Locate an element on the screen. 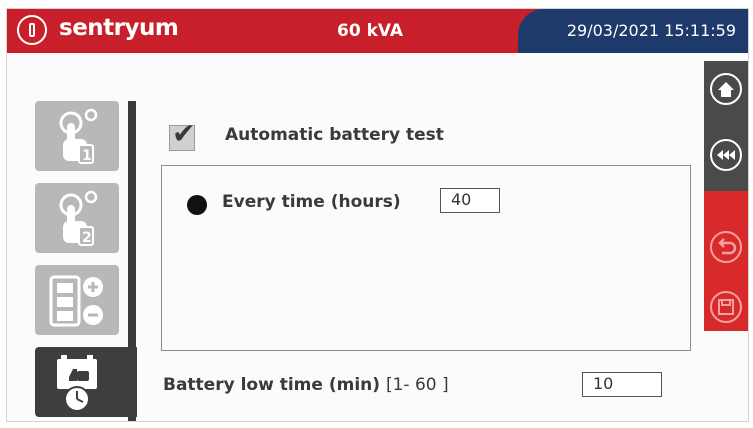  brand-name: sentryum is located at coordinates (119, 28).